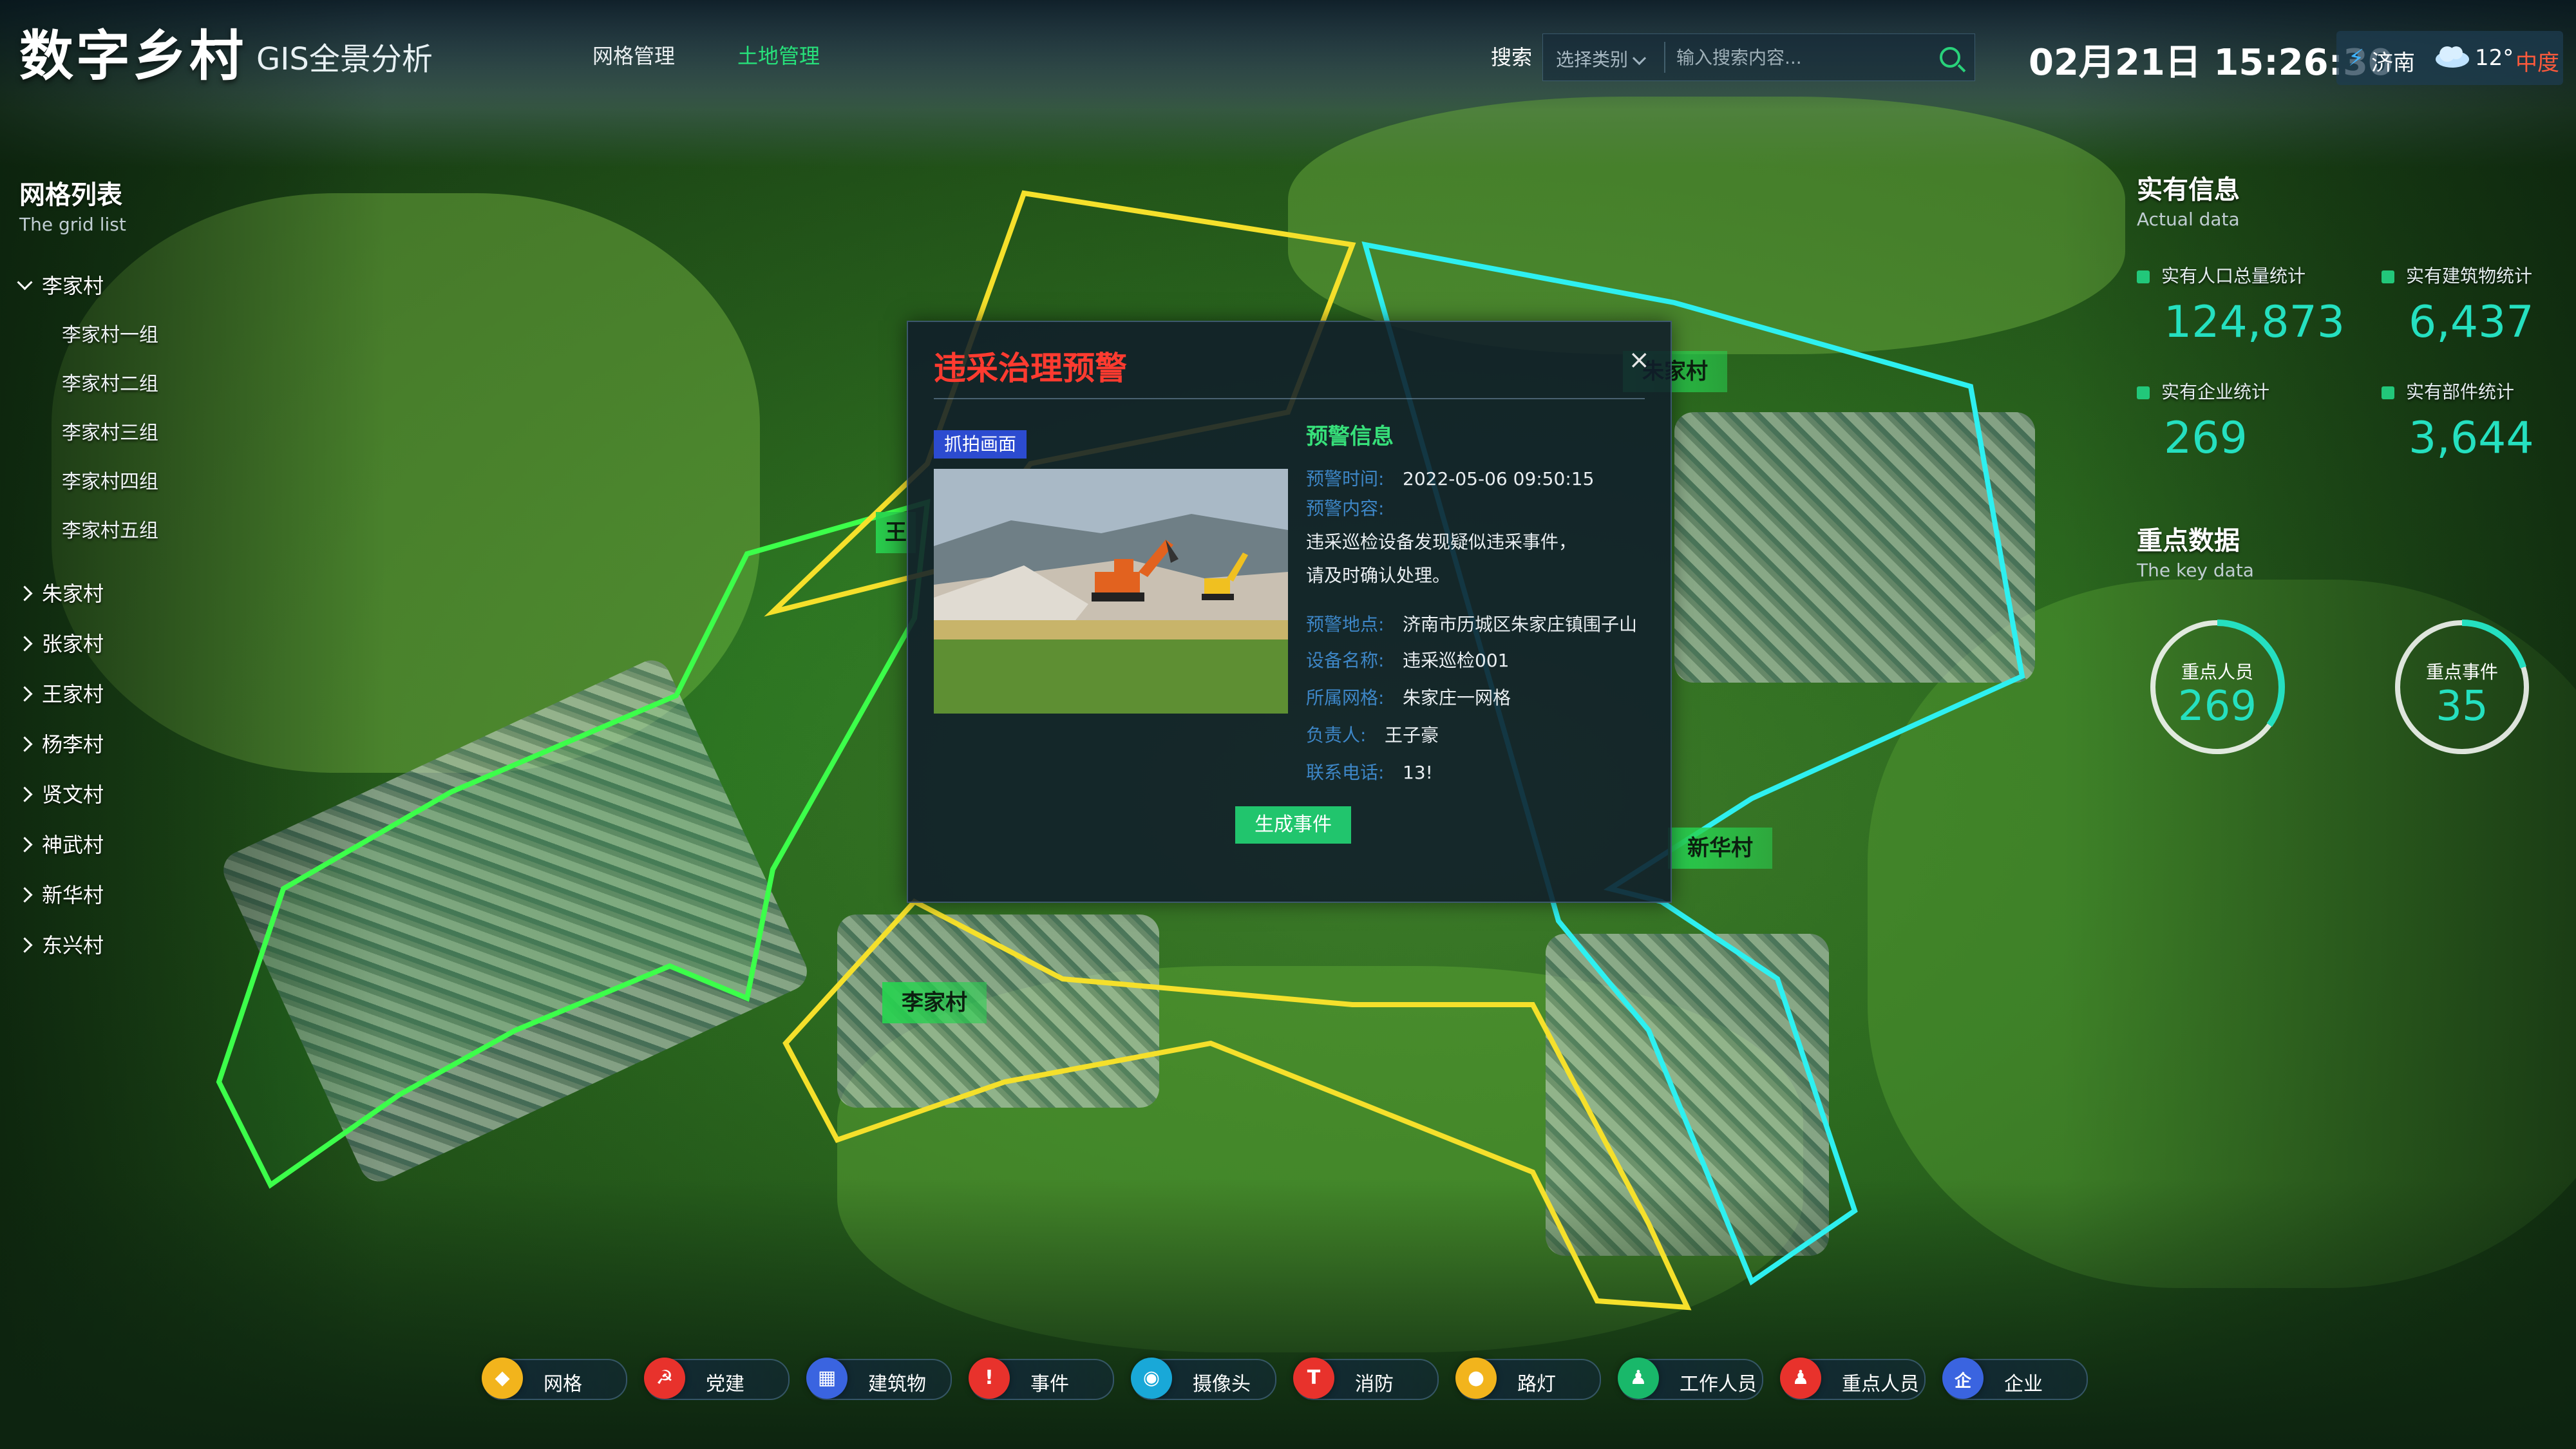 This screenshot has width=2576, height=1449. What do you see at coordinates (1801, 1378) in the screenshot?
I see `key-person-icon: ♟` at bounding box center [1801, 1378].